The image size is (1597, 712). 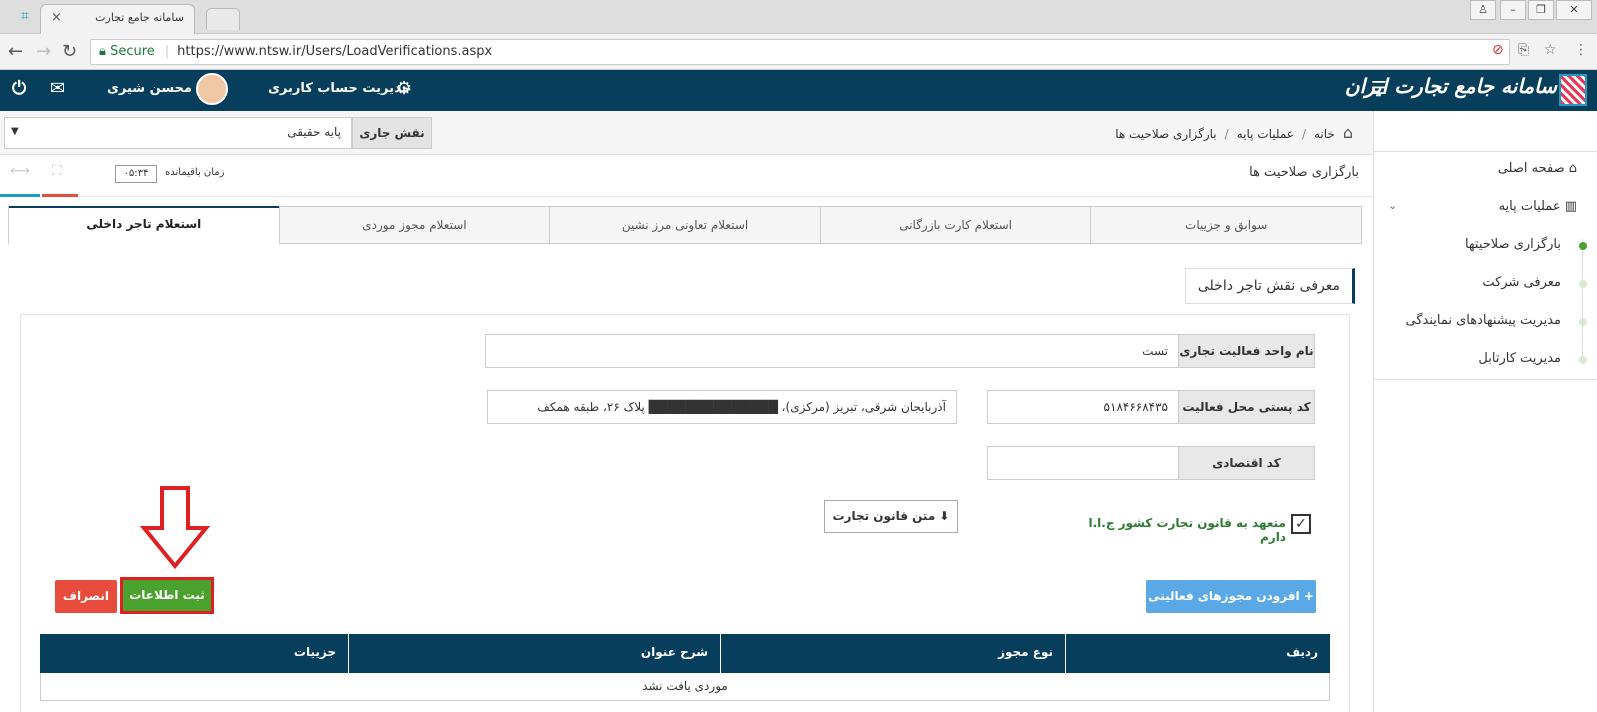 What do you see at coordinates (1519, 358) in the screenshot?
I see `sidebar-subitem-inbox: مدیریت کارتابل` at bounding box center [1519, 358].